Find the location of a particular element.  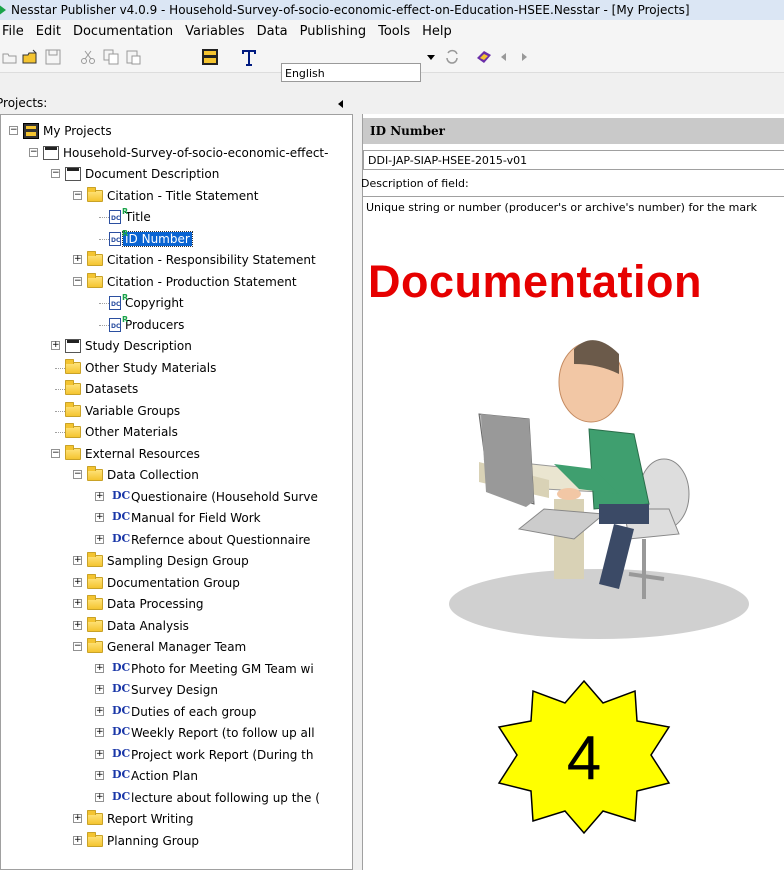

tree-node: DC lecture about following up the ( is located at coordinates (214, 798).